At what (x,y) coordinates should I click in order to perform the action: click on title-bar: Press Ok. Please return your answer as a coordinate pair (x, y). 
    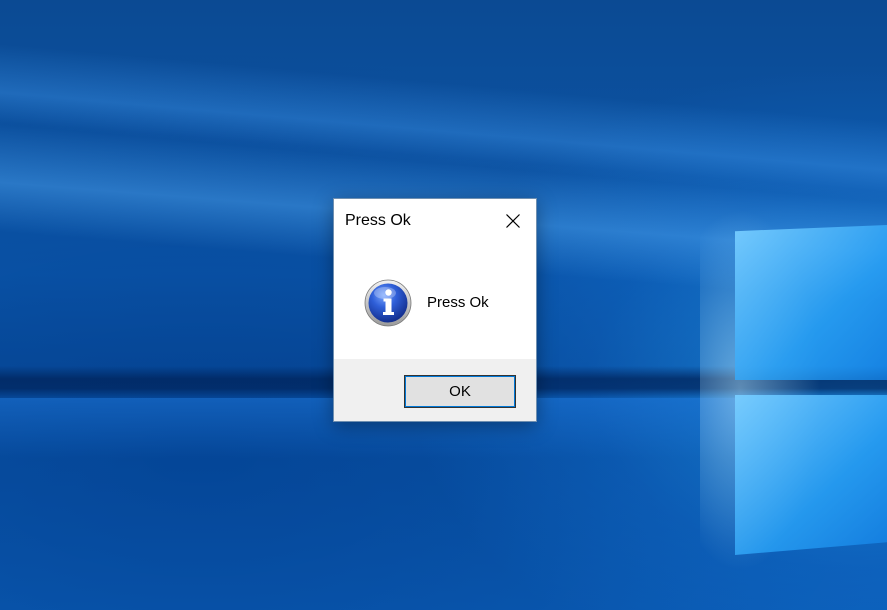
    Looking at the image, I should click on (435, 221).